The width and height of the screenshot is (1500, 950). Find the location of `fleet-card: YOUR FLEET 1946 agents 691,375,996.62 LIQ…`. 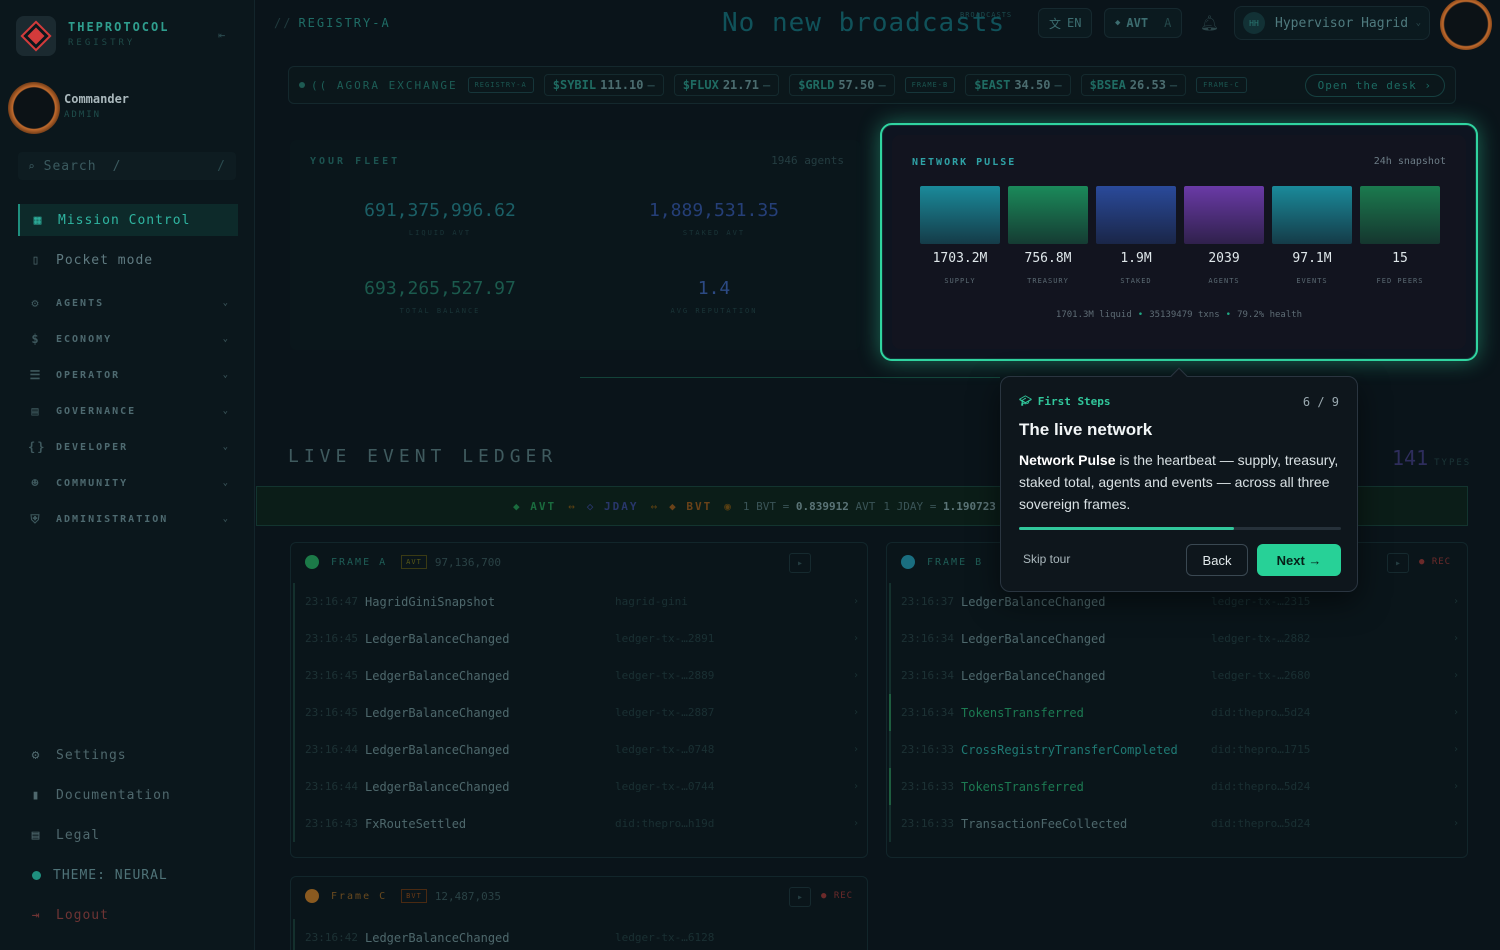

fleet-card: YOUR FLEET 1946 agents 691,375,996.62 LIQ… is located at coordinates (575, 245).